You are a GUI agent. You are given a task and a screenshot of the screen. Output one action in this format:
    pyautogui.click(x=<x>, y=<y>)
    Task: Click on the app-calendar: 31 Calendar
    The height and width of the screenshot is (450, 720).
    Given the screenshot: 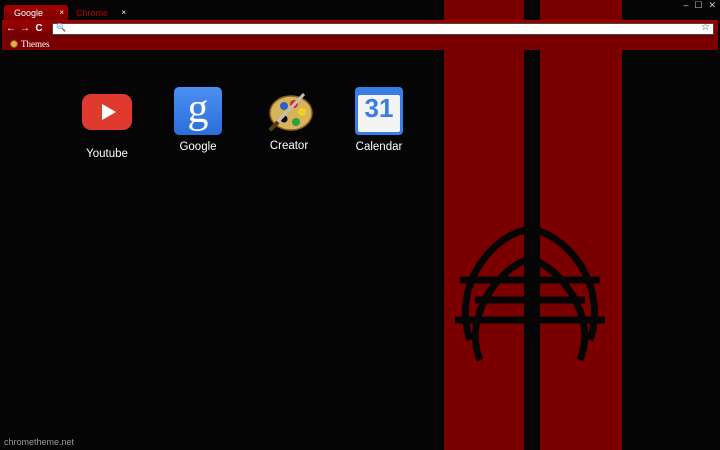 What is the action you would take?
    pyautogui.click(x=379, y=119)
    